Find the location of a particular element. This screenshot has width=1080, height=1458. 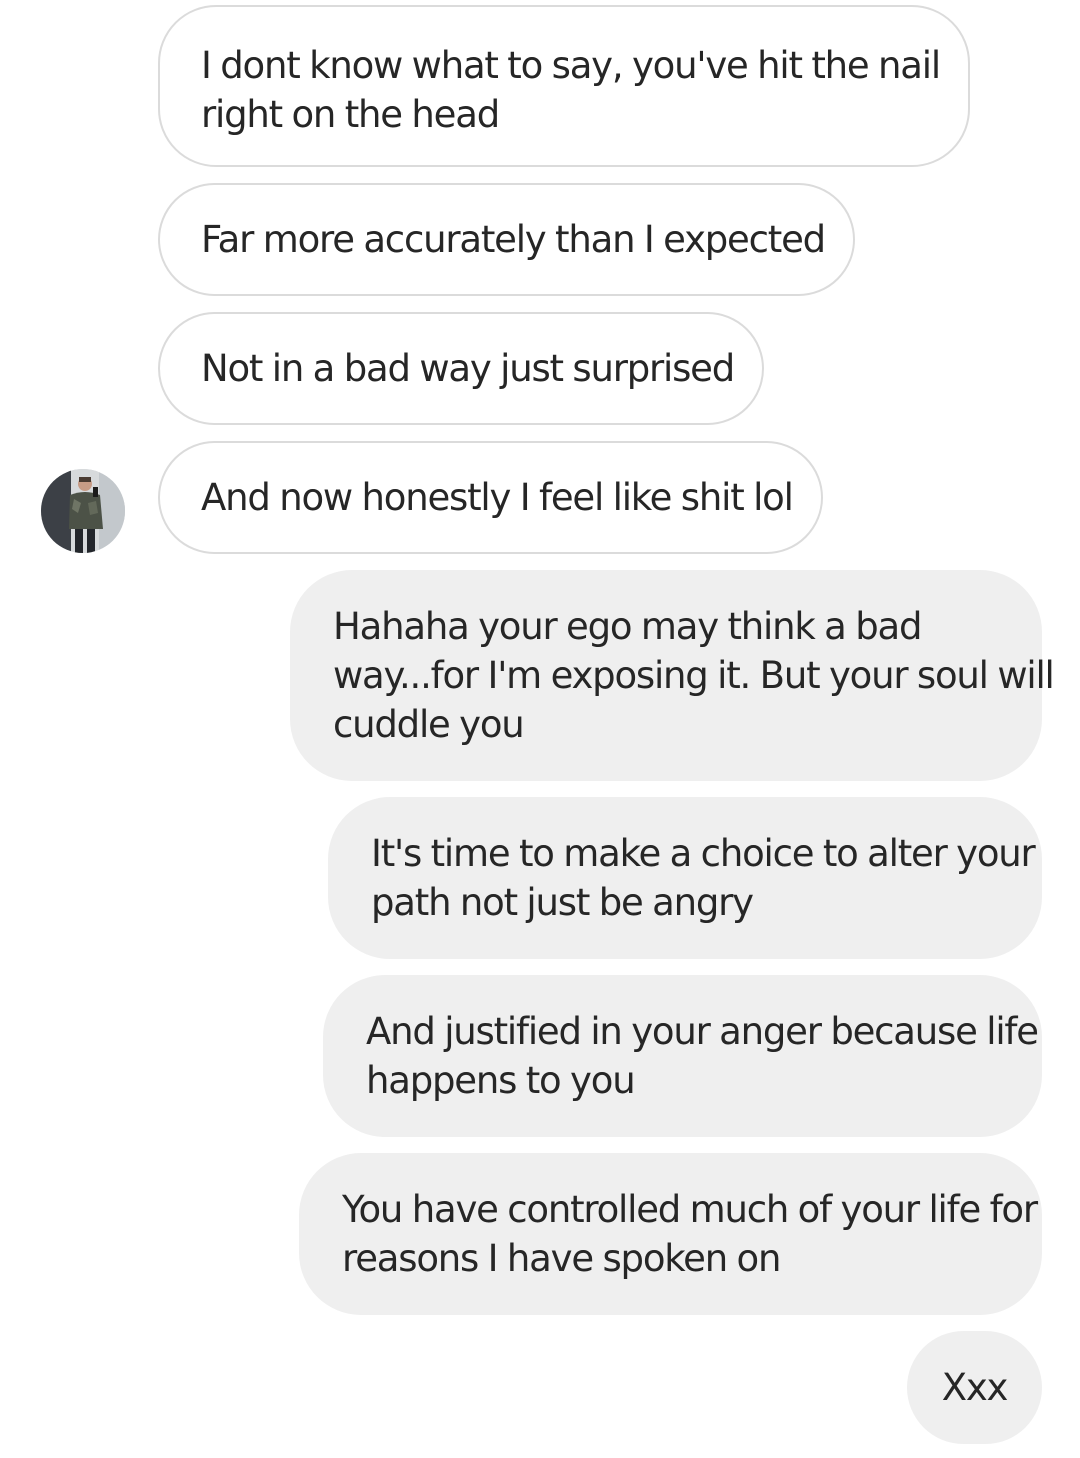

incoming-message: Far more accurately than I expected is located at coordinates (506, 239).